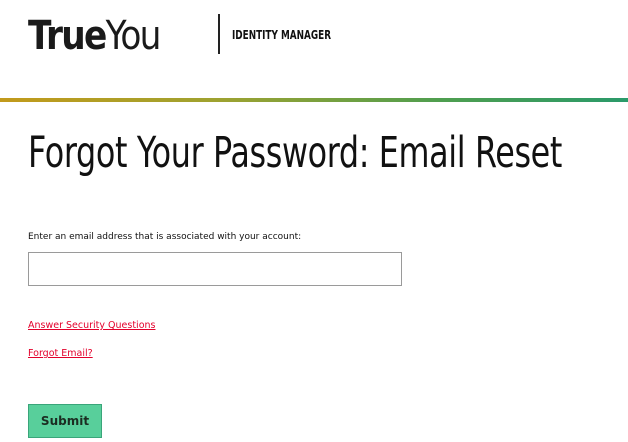  What do you see at coordinates (314, 100) in the screenshot?
I see `header-gradient-rule` at bounding box center [314, 100].